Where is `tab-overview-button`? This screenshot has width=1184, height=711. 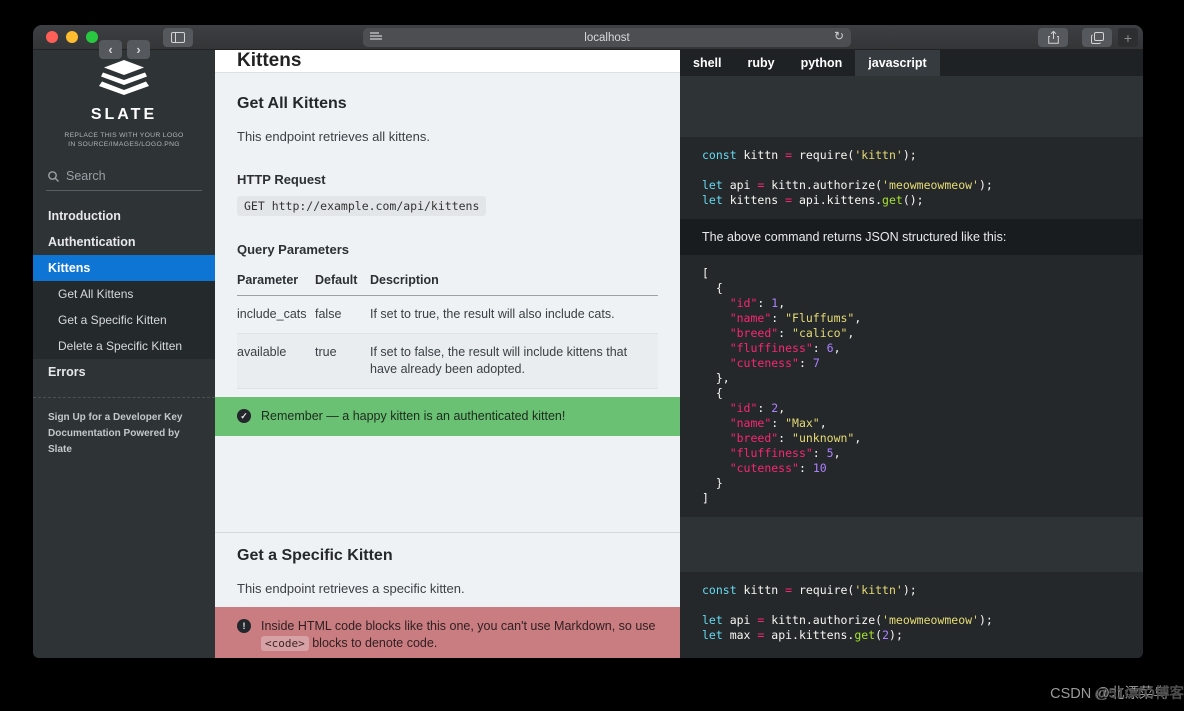 tab-overview-button is located at coordinates (1097, 37).